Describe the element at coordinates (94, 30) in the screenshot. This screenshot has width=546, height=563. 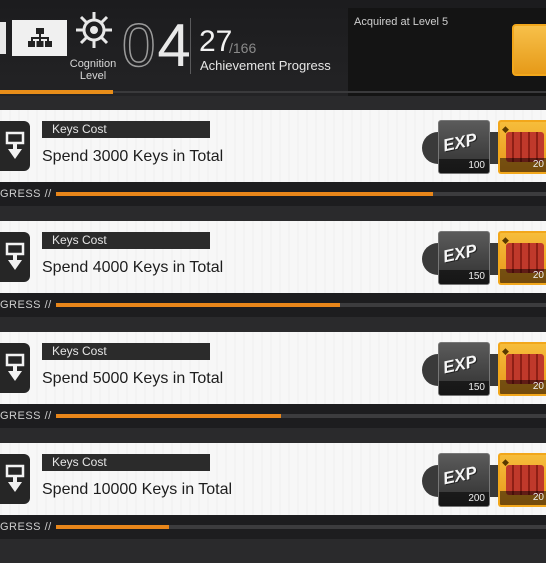
I see `brain-circuit-icon` at that location.